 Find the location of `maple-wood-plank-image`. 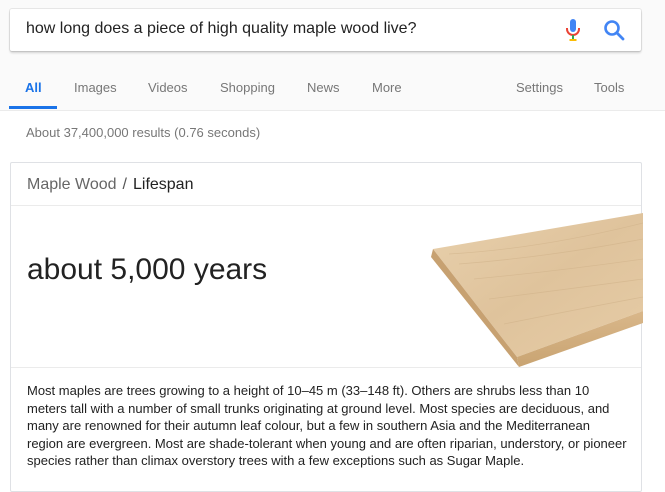

maple-wood-plank-image is located at coordinates (536, 288).